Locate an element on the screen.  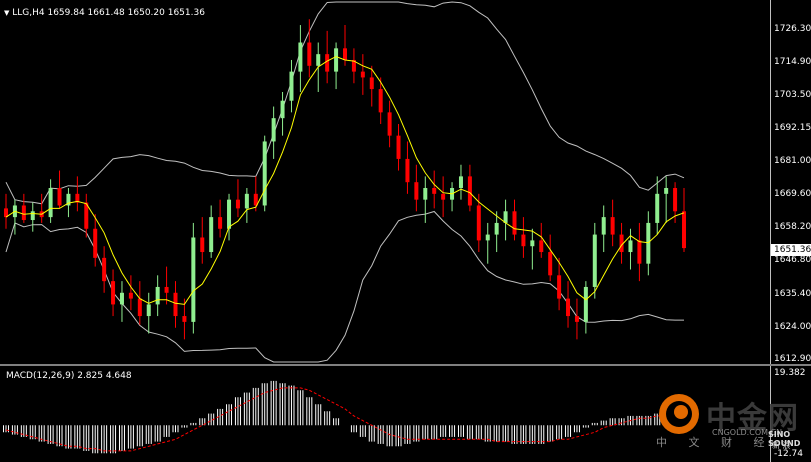
symbol-ohlc-text: LLG,H4 1659.84 1661.48 1650.20 1651.36 is located at coordinates (108, 13).